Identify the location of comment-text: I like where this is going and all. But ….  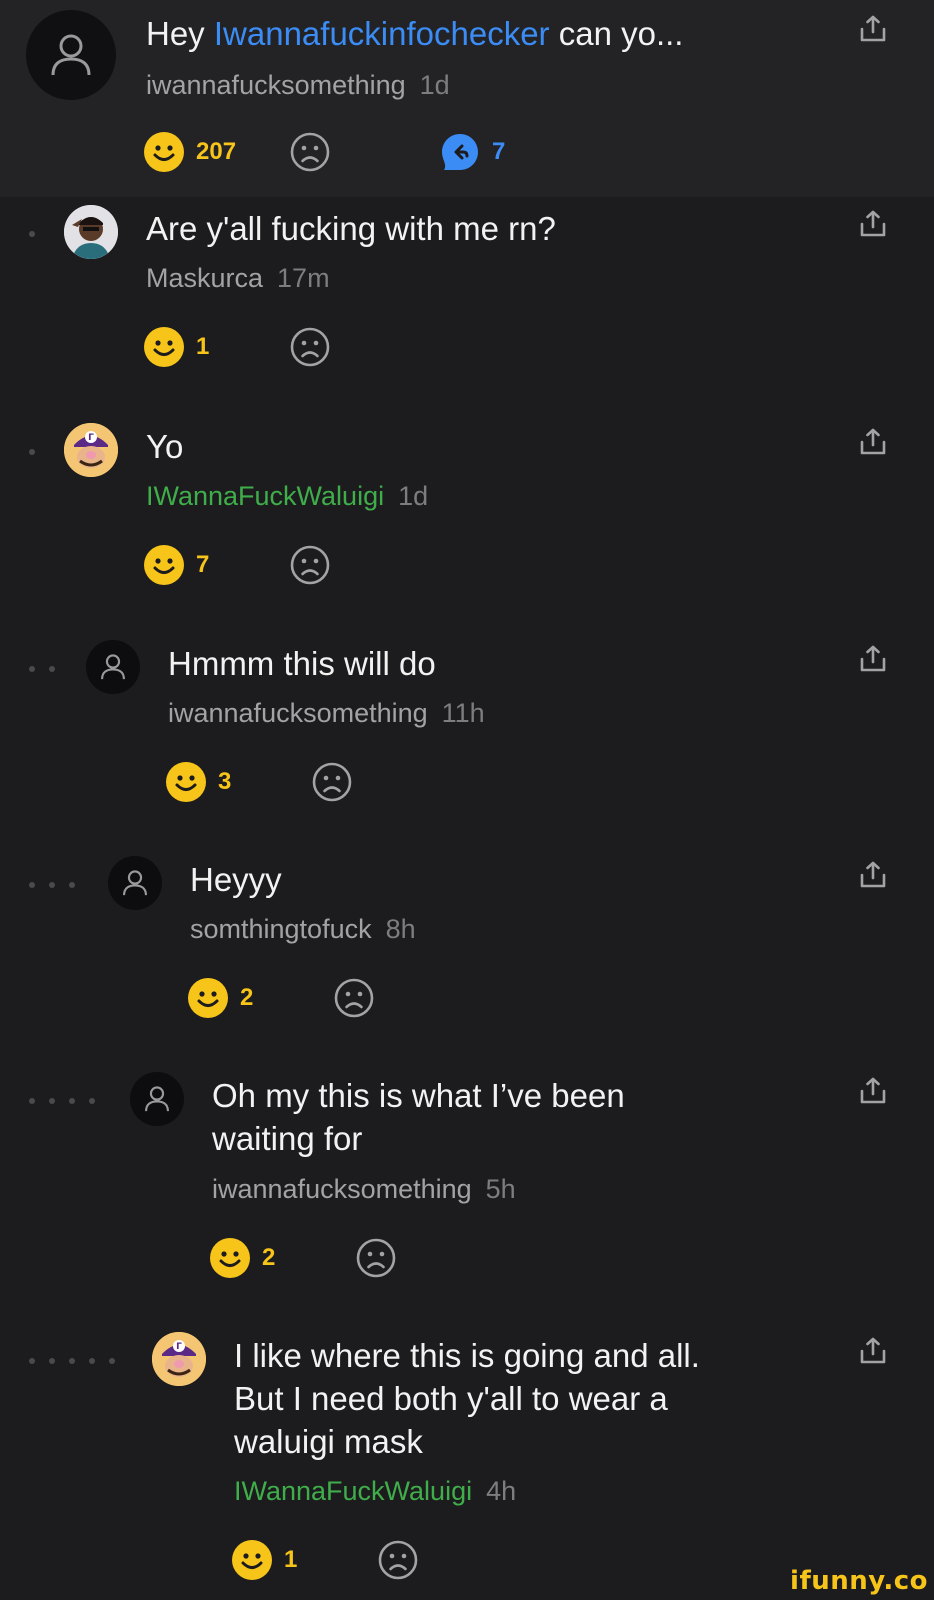
(467, 1398).